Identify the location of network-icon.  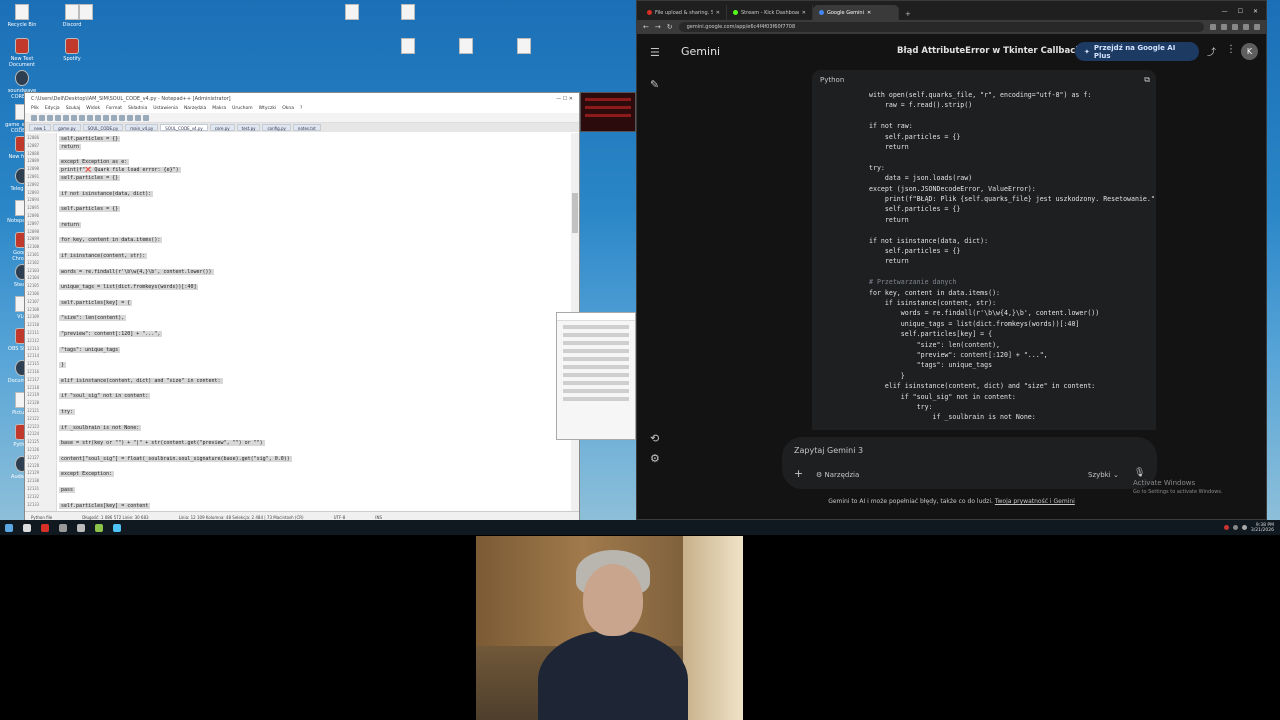
(1235, 527).